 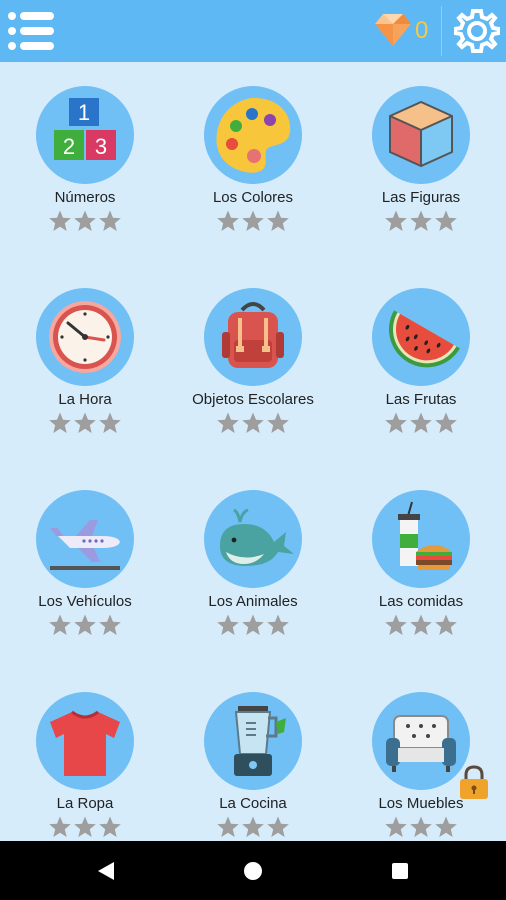 What do you see at coordinates (421, 197) in the screenshot?
I see `category-label: Las Figuras` at bounding box center [421, 197].